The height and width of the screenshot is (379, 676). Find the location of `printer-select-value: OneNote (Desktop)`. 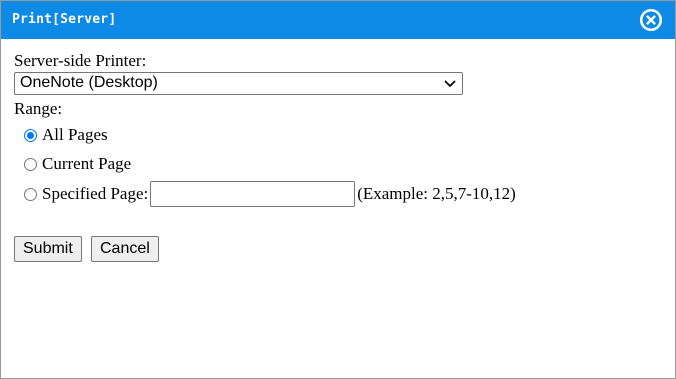

printer-select-value: OneNote (Desktop) is located at coordinates (89, 82).